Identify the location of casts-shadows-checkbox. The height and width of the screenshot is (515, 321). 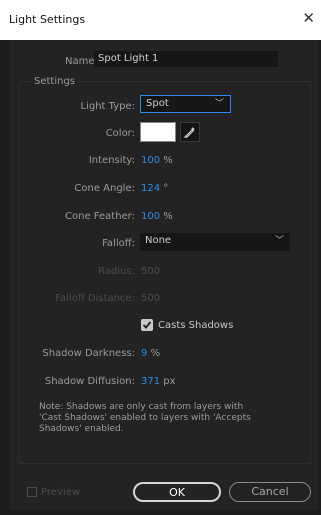
(147, 325).